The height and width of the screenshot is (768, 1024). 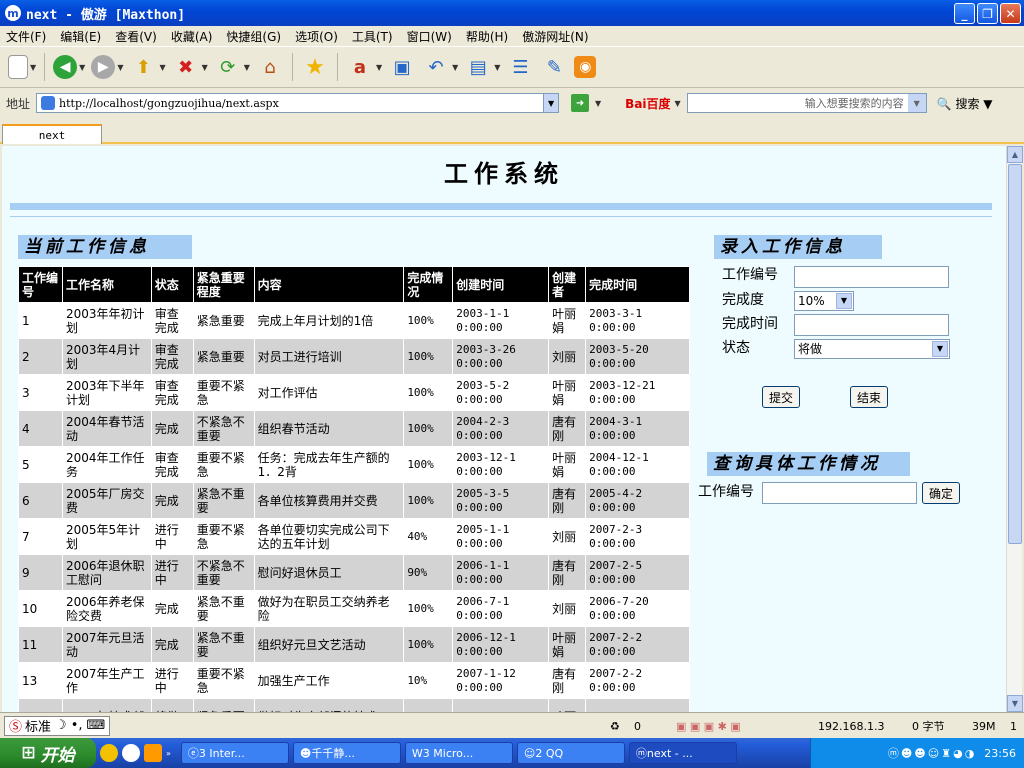 I want to click on menu-file: 文件(F), so click(x=26, y=36).